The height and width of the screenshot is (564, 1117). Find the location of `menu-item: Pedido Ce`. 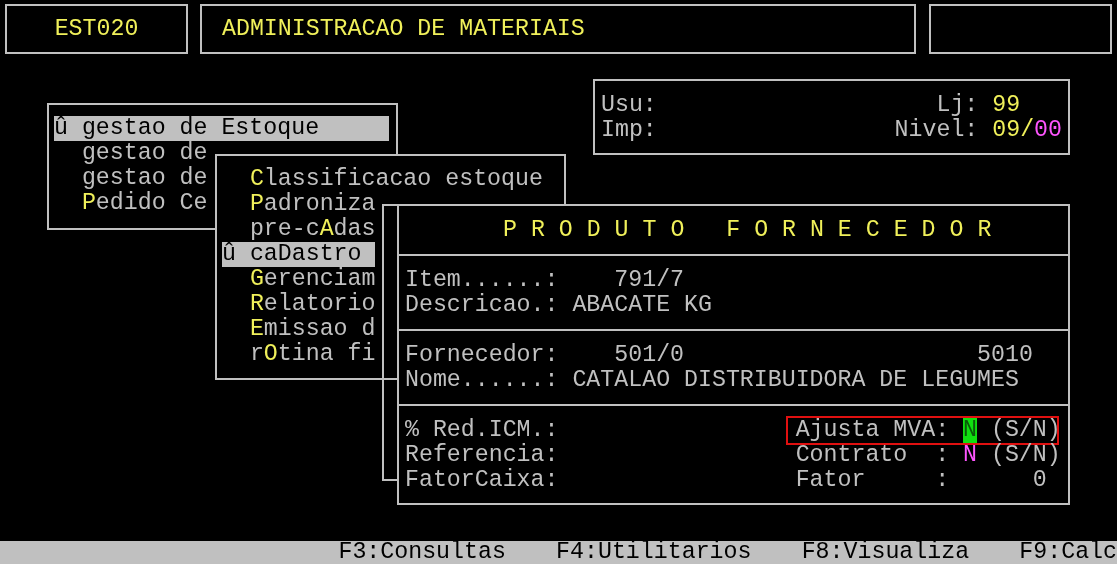

menu-item: Pedido Ce is located at coordinates (131, 203).